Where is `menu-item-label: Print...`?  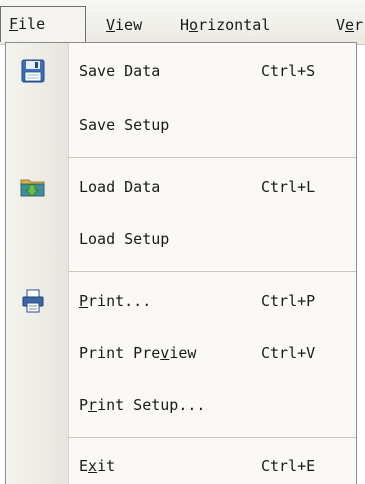 menu-item-label: Print... is located at coordinates (115, 301).